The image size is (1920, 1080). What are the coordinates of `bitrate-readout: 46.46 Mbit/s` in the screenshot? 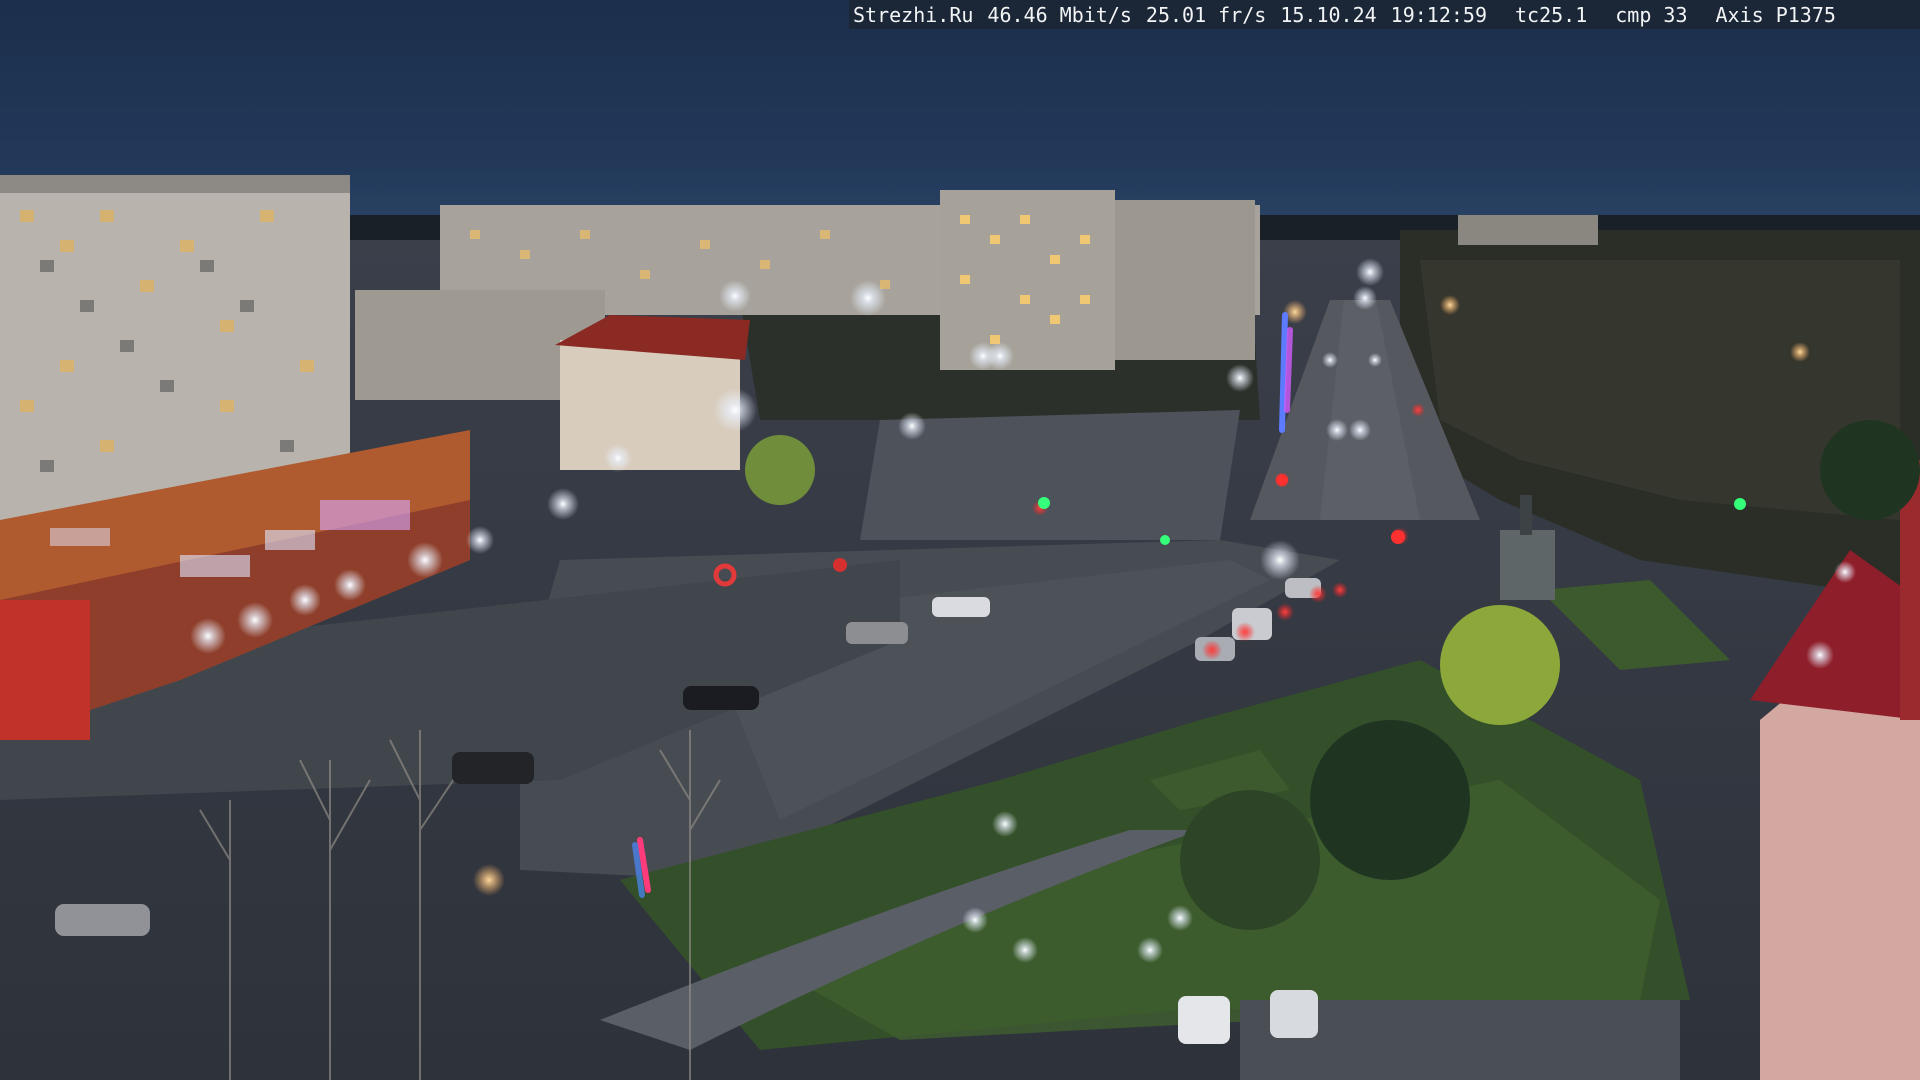 It's located at (1059, 14).